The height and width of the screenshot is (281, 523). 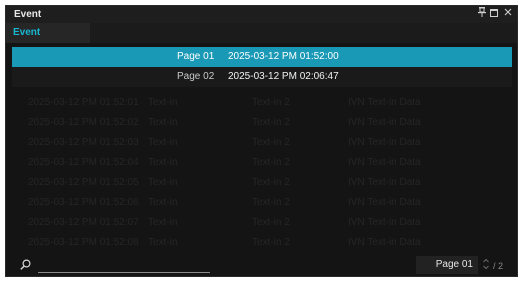 What do you see at coordinates (83, 182) in the screenshot?
I see `table-cell: 2025-03-12 PM 01:52:05` at bounding box center [83, 182].